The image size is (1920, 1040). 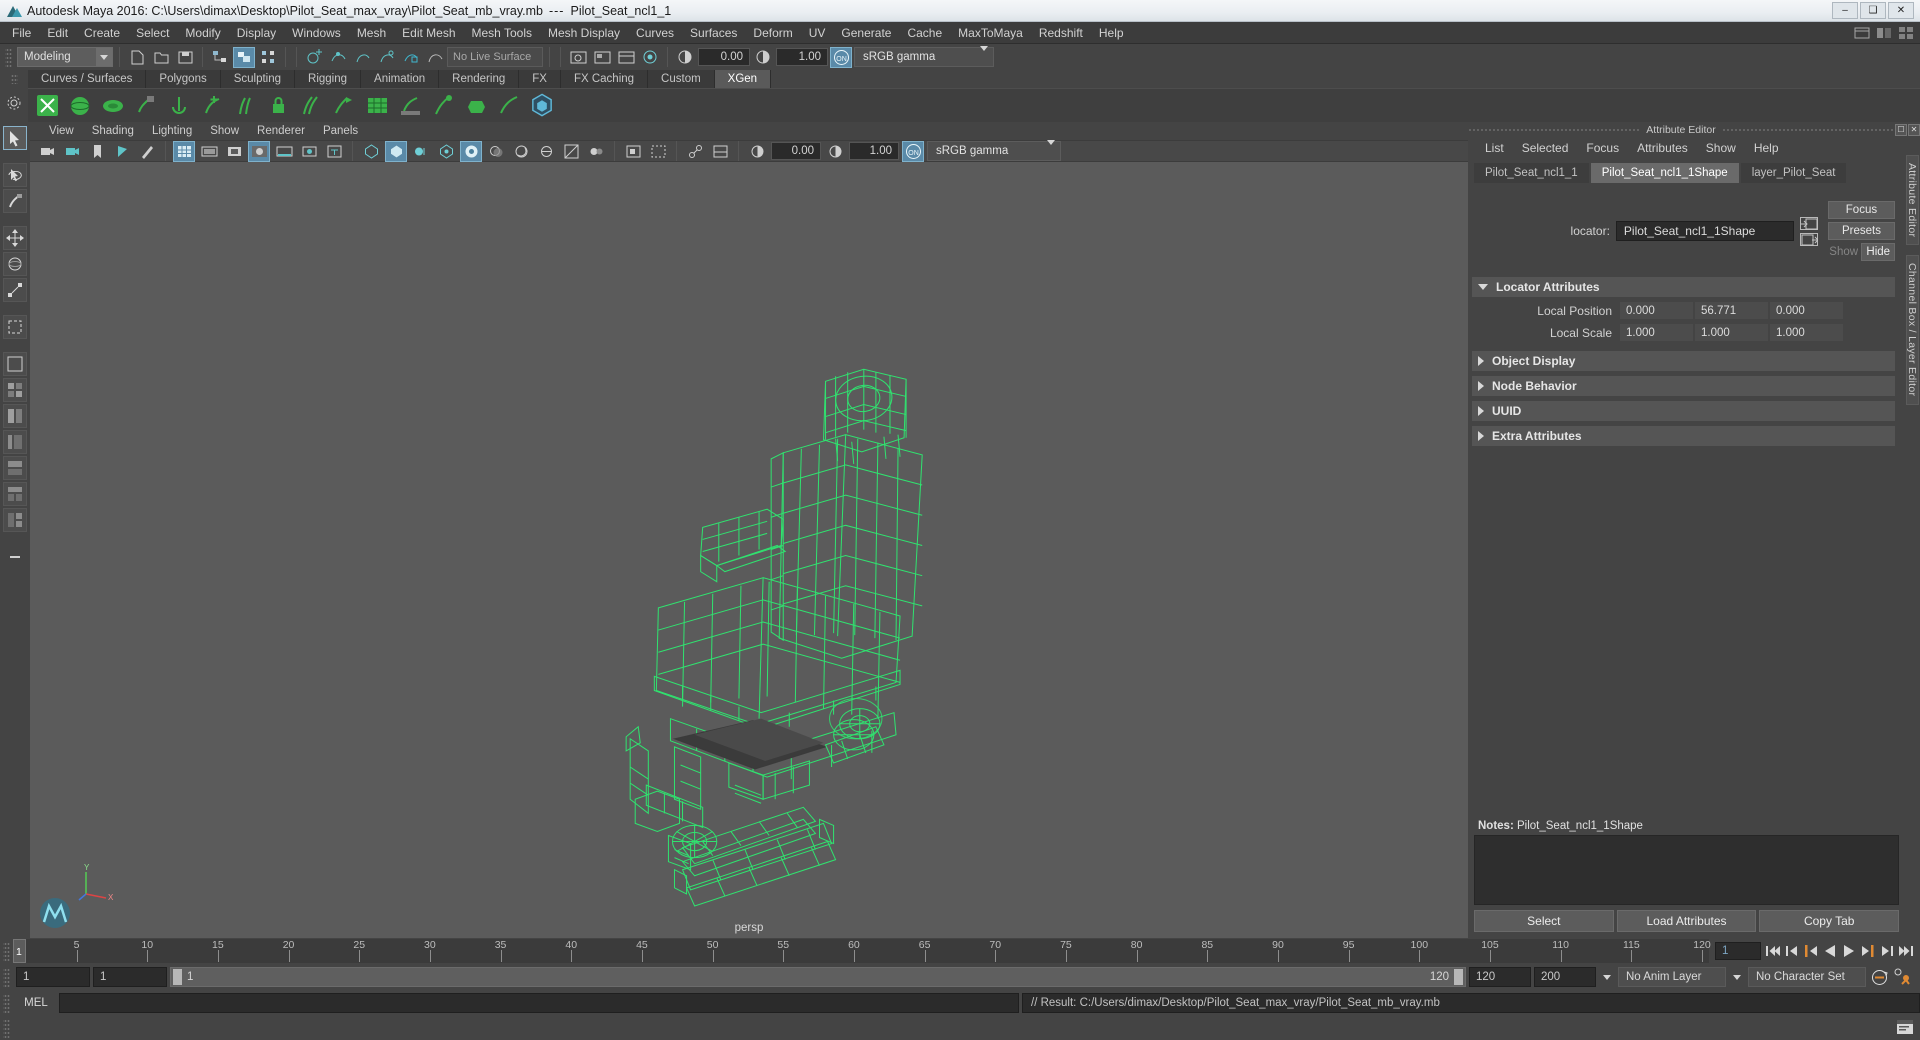 I want to click on ae-menu-attributes: Attributes, so click(x=1662, y=148).